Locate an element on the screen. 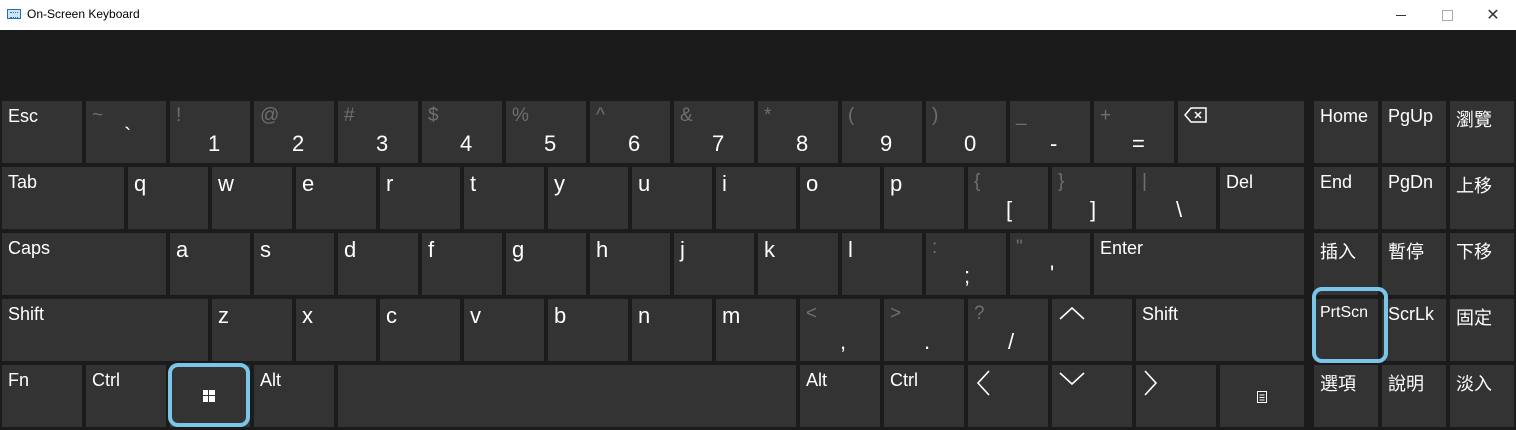  key-2: @2 is located at coordinates (294, 132).